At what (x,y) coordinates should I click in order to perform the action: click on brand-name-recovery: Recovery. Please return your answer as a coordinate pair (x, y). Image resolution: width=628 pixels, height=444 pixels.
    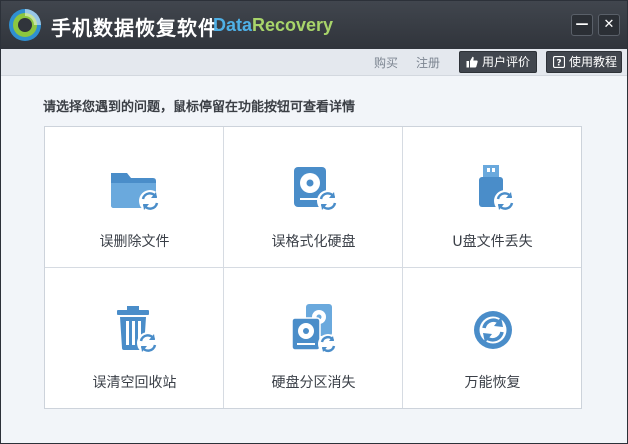
    Looking at the image, I should click on (293, 25).